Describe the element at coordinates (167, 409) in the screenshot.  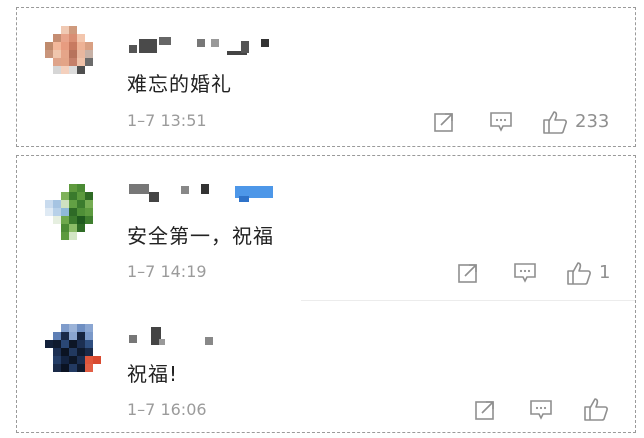
I see `comment-time: 1–7 16:06` at that location.